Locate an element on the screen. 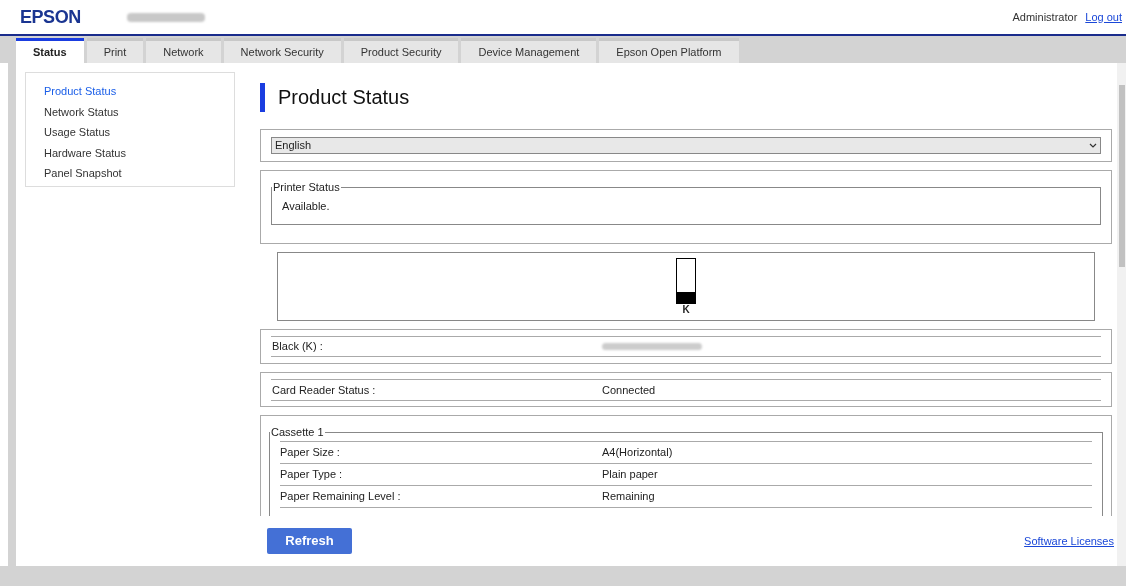 The image size is (1126, 588). sidebar-link: Product Status is located at coordinates (80, 91).